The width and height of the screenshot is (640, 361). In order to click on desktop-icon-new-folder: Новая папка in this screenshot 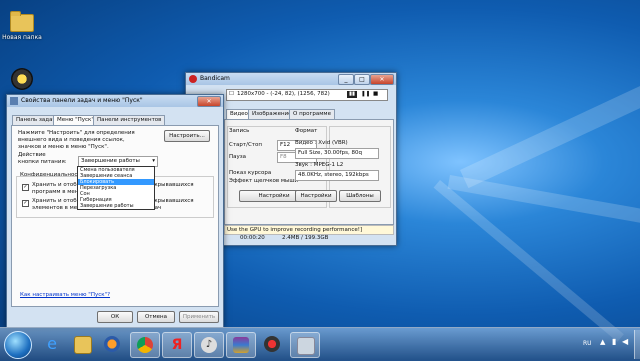, I will do `click(22, 26)`.